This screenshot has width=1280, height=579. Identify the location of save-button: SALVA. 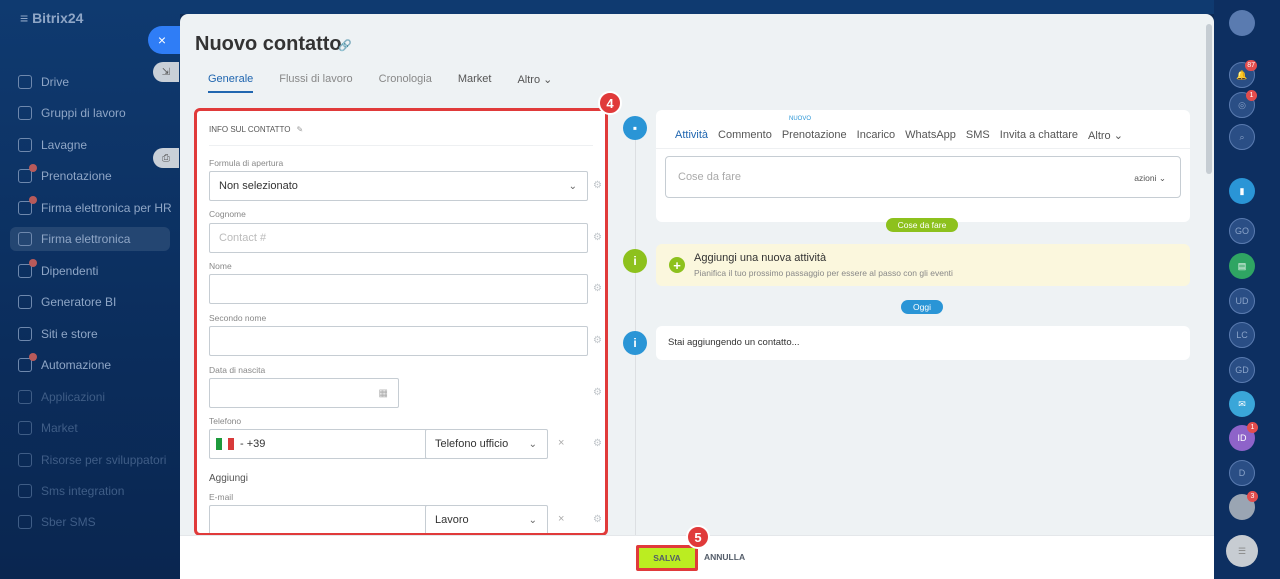
(667, 558).